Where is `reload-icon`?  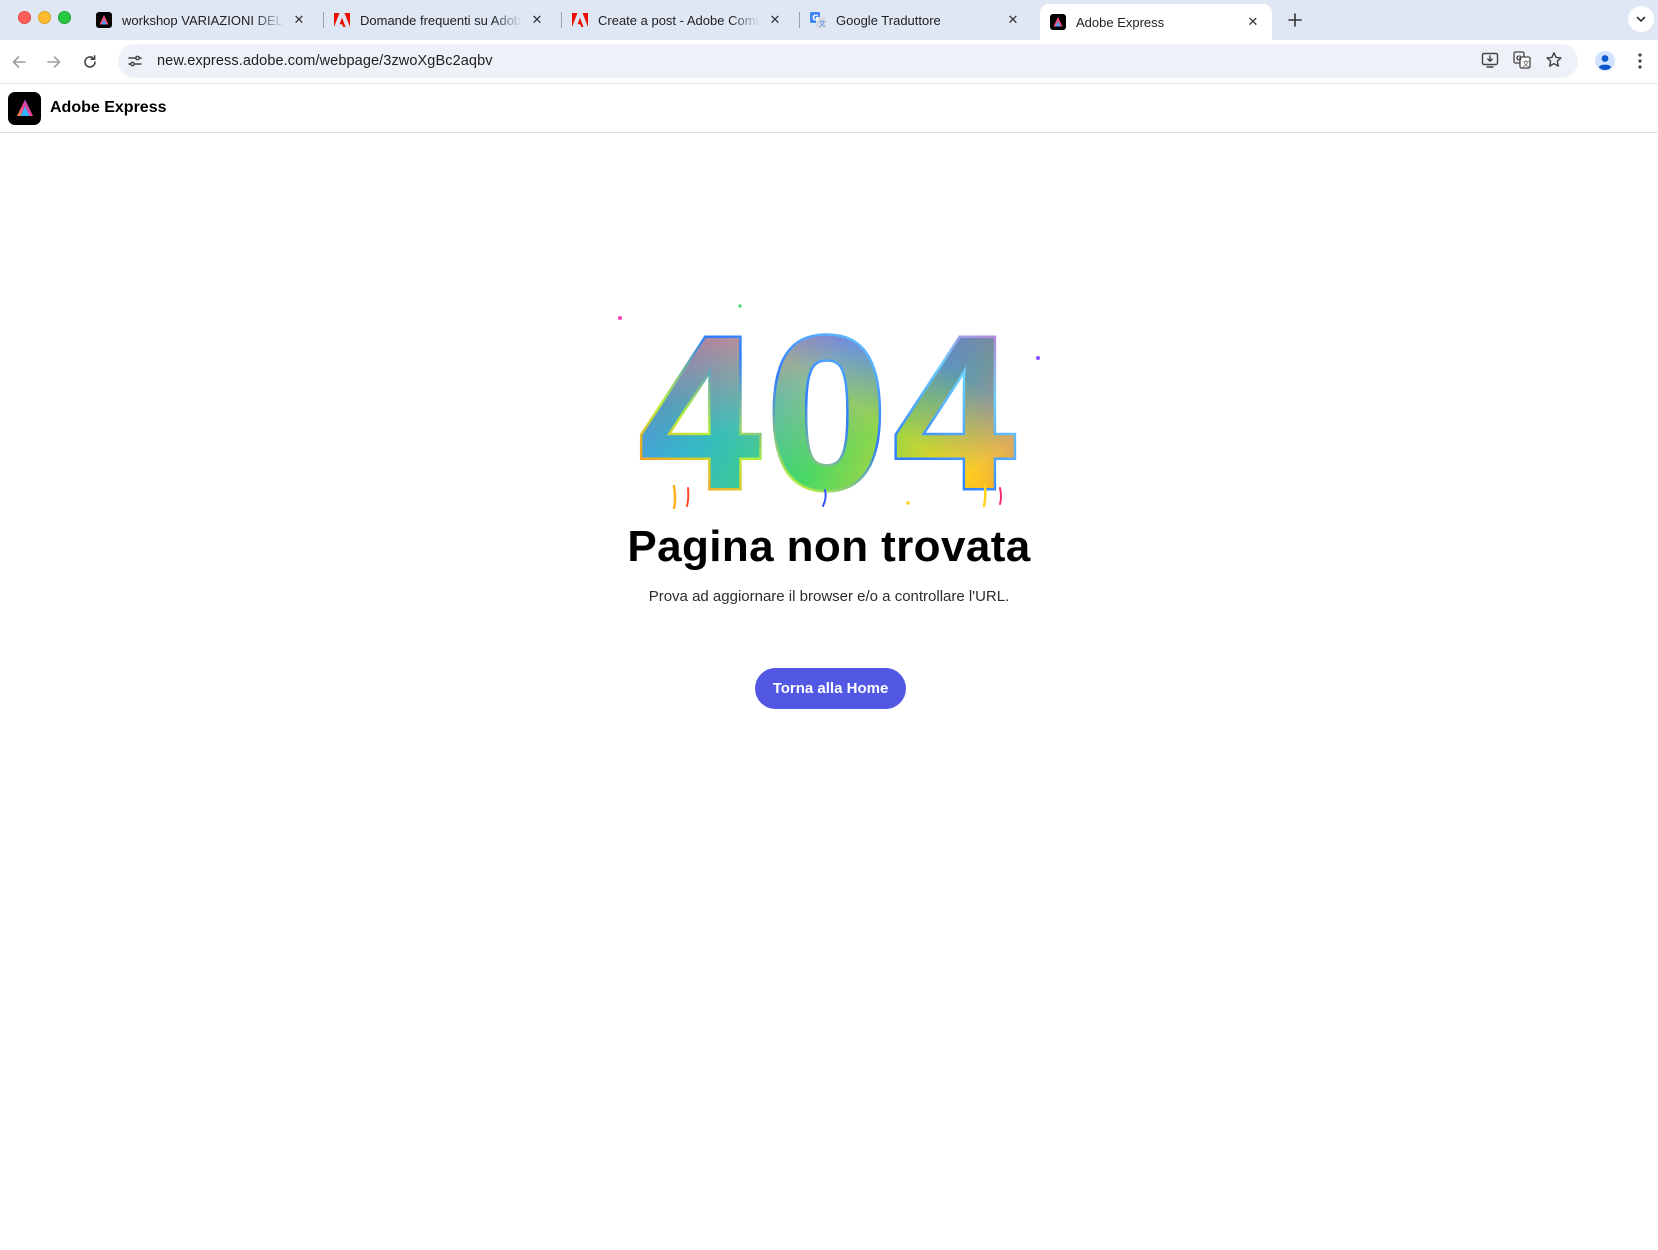 reload-icon is located at coordinates (90, 62).